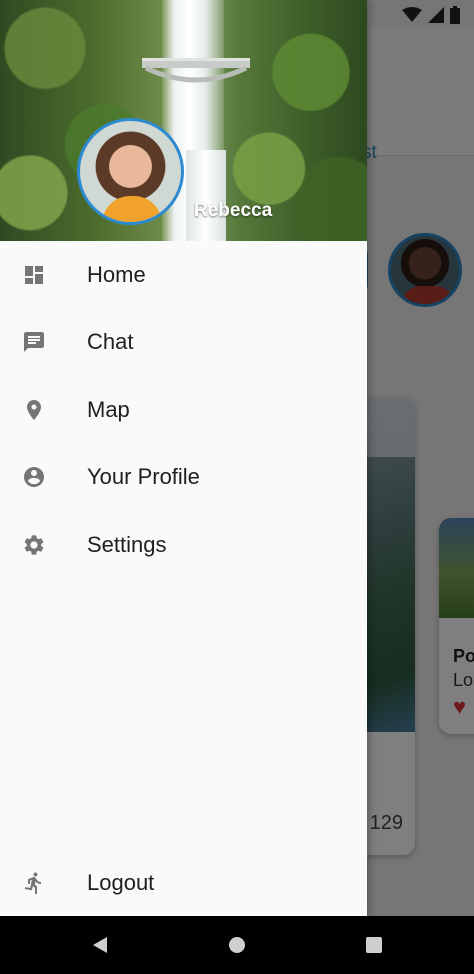  What do you see at coordinates (196, 70) in the screenshot?
I see `bridge-image` at bounding box center [196, 70].